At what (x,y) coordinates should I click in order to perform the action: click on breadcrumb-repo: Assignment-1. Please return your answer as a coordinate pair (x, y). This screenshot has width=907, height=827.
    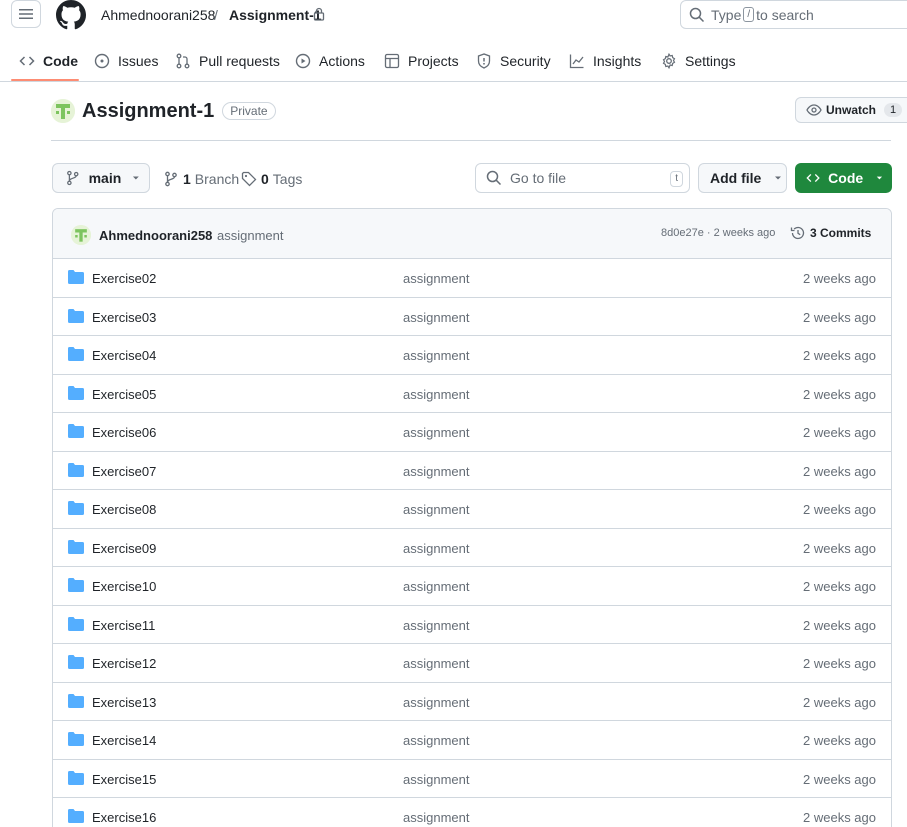
    Looking at the image, I should click on (275, 15).